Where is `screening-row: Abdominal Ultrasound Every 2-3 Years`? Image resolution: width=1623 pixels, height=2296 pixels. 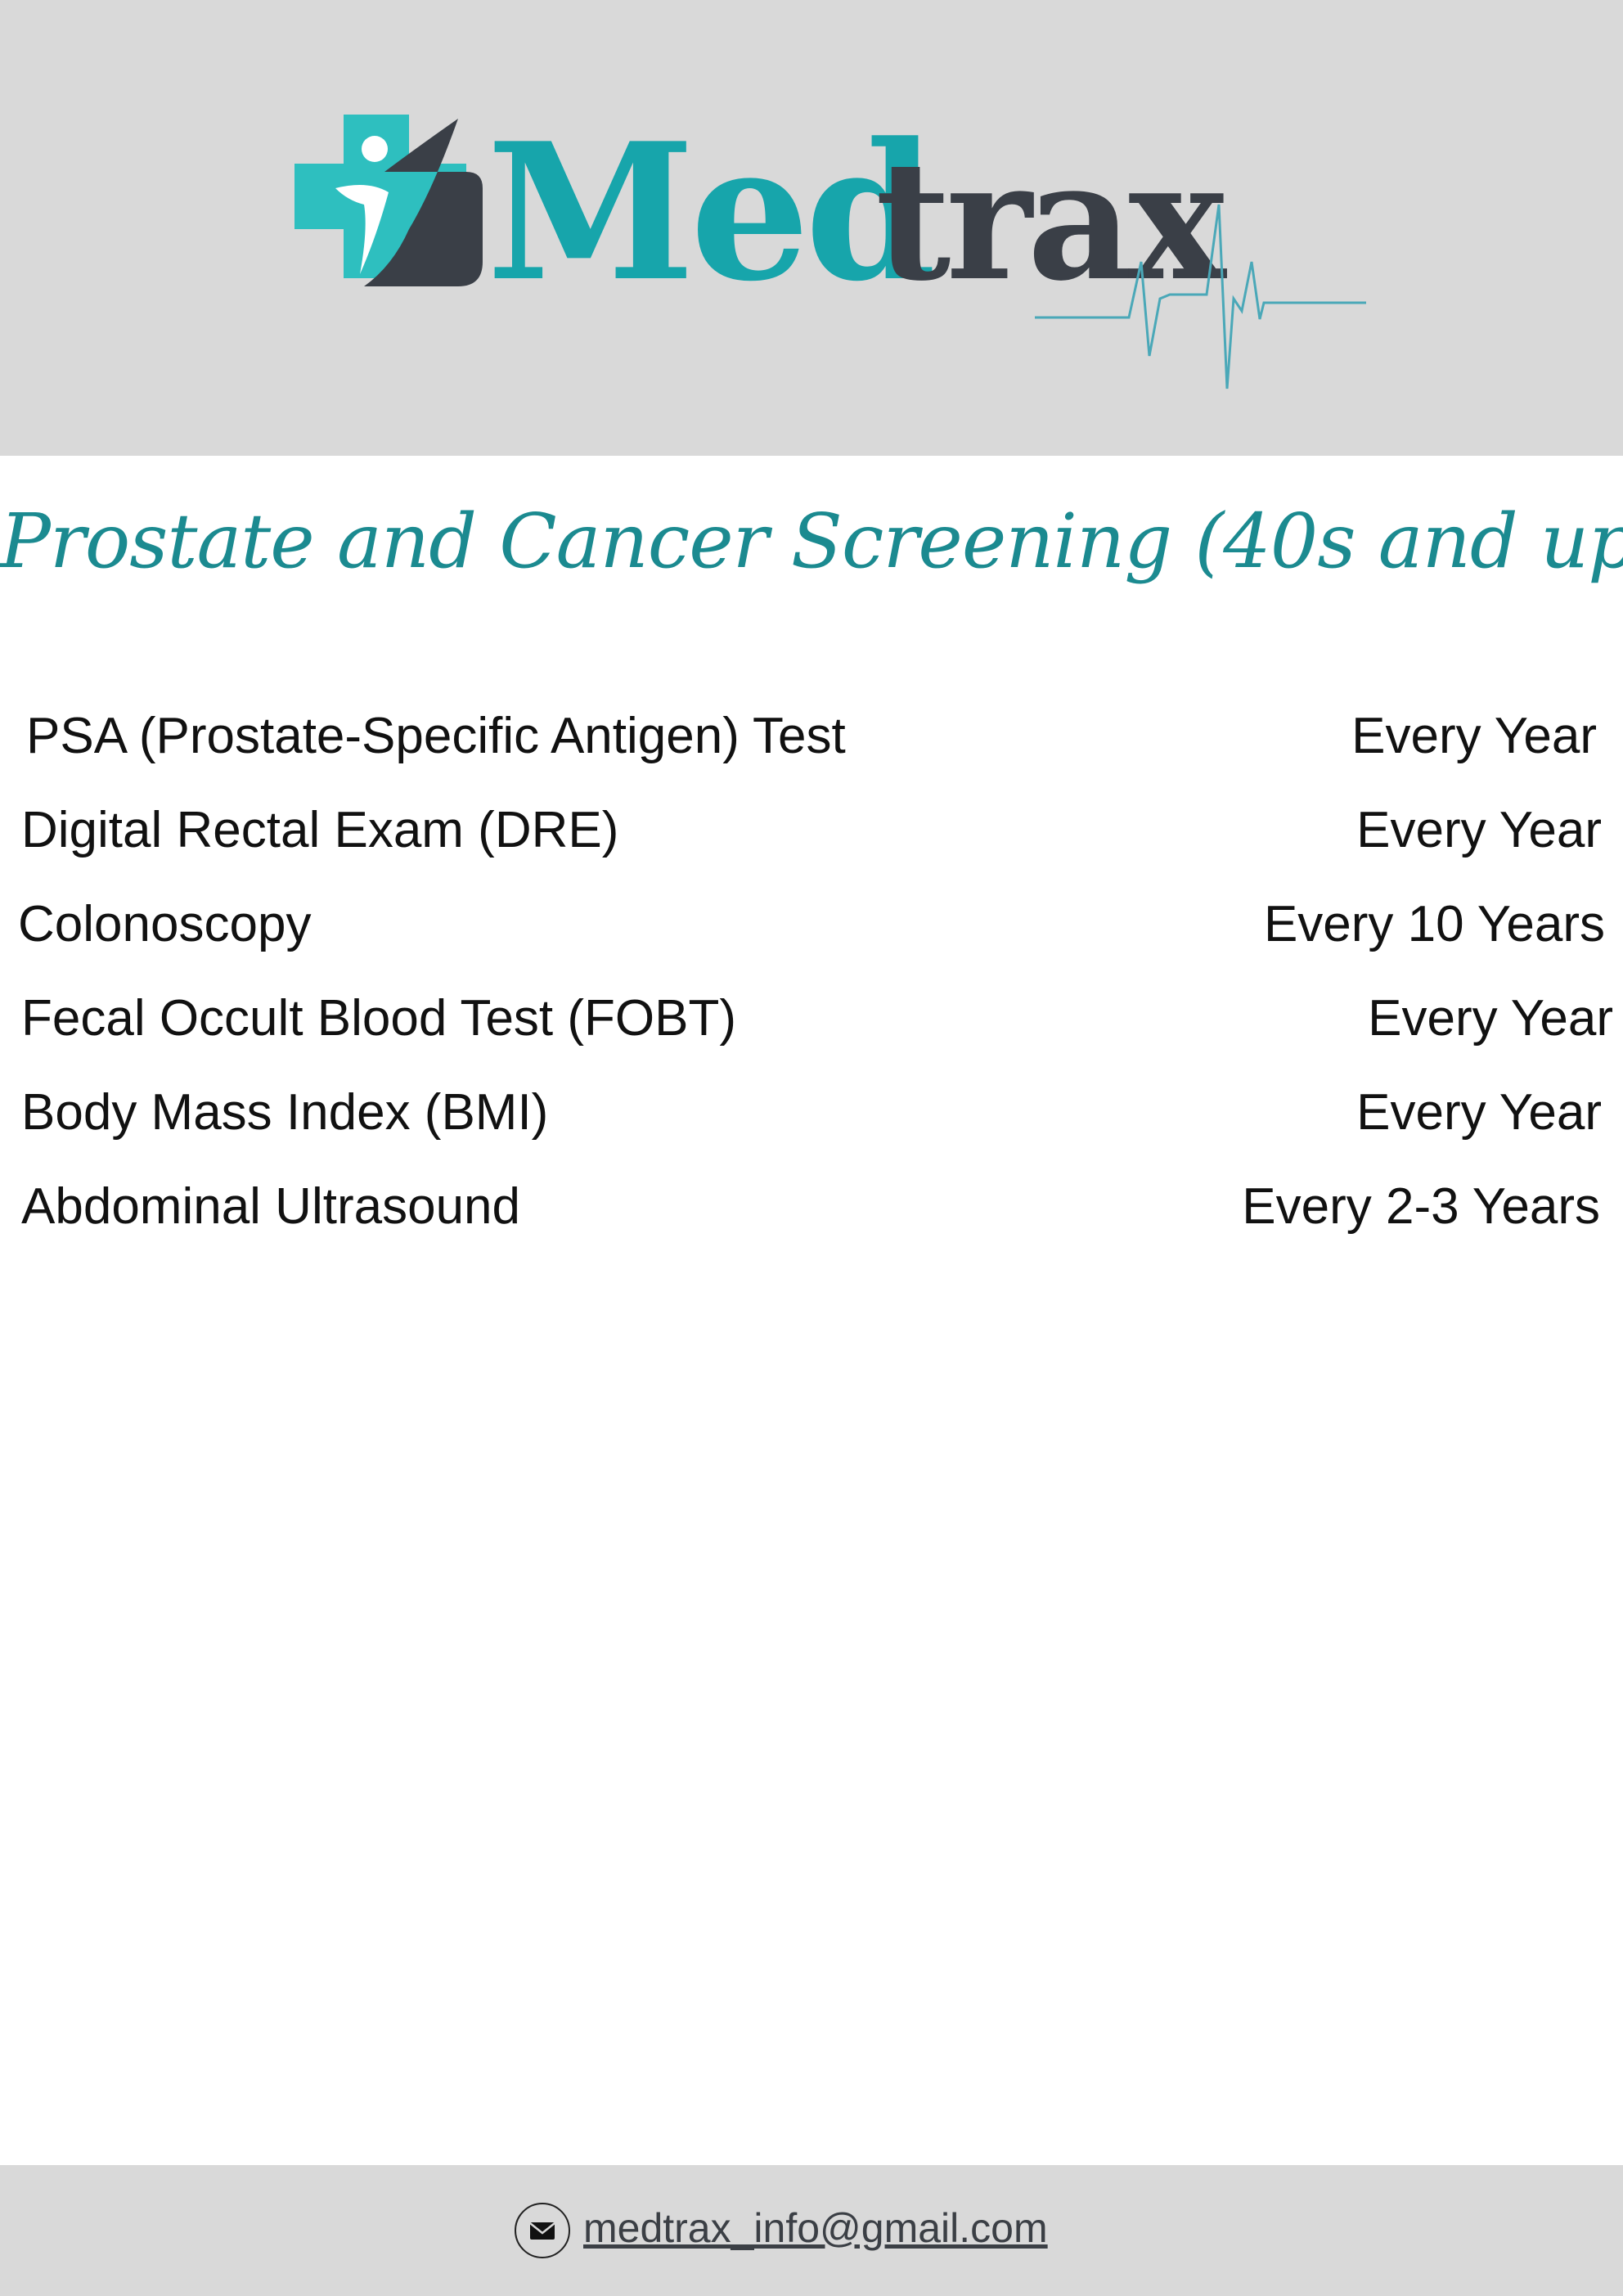
screening-row: Abdominal Ultrasound Every 2-3 Years is located at coordinates (811, 1207).